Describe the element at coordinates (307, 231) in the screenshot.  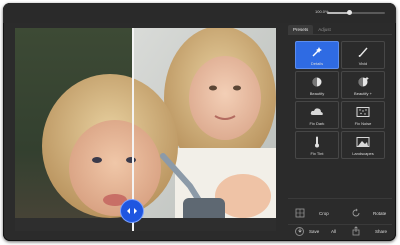
I see `save-button: Save` at that location.